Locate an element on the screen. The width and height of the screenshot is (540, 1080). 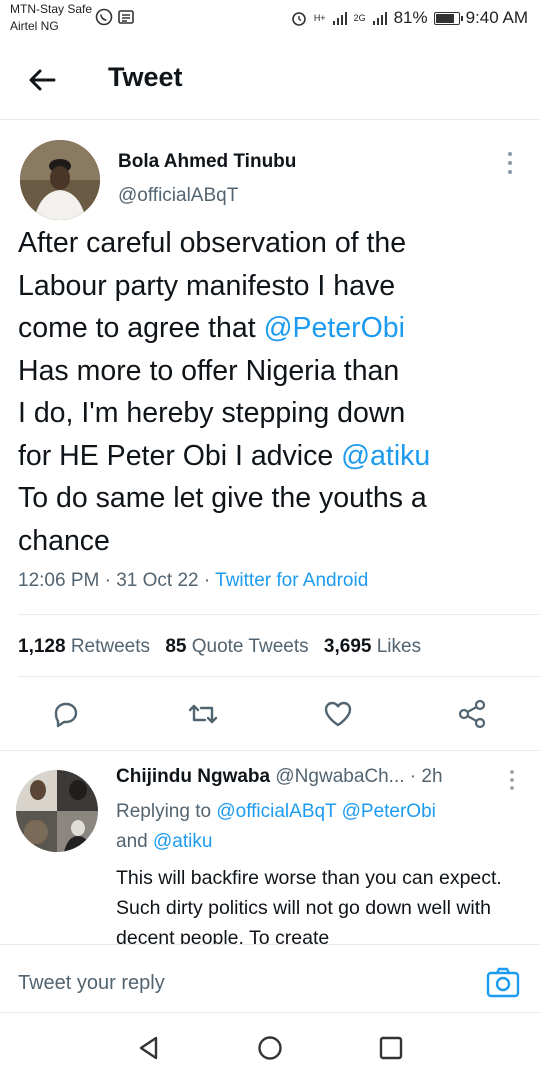
retweet-button is located at coordinates (203, 714).